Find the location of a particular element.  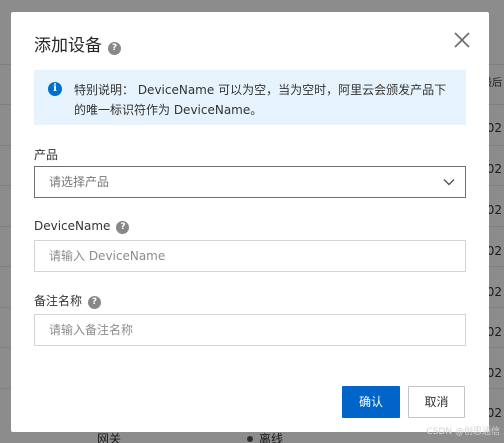

product-select-placeholder: 请选择产品 is located at coordinates (79, 182).